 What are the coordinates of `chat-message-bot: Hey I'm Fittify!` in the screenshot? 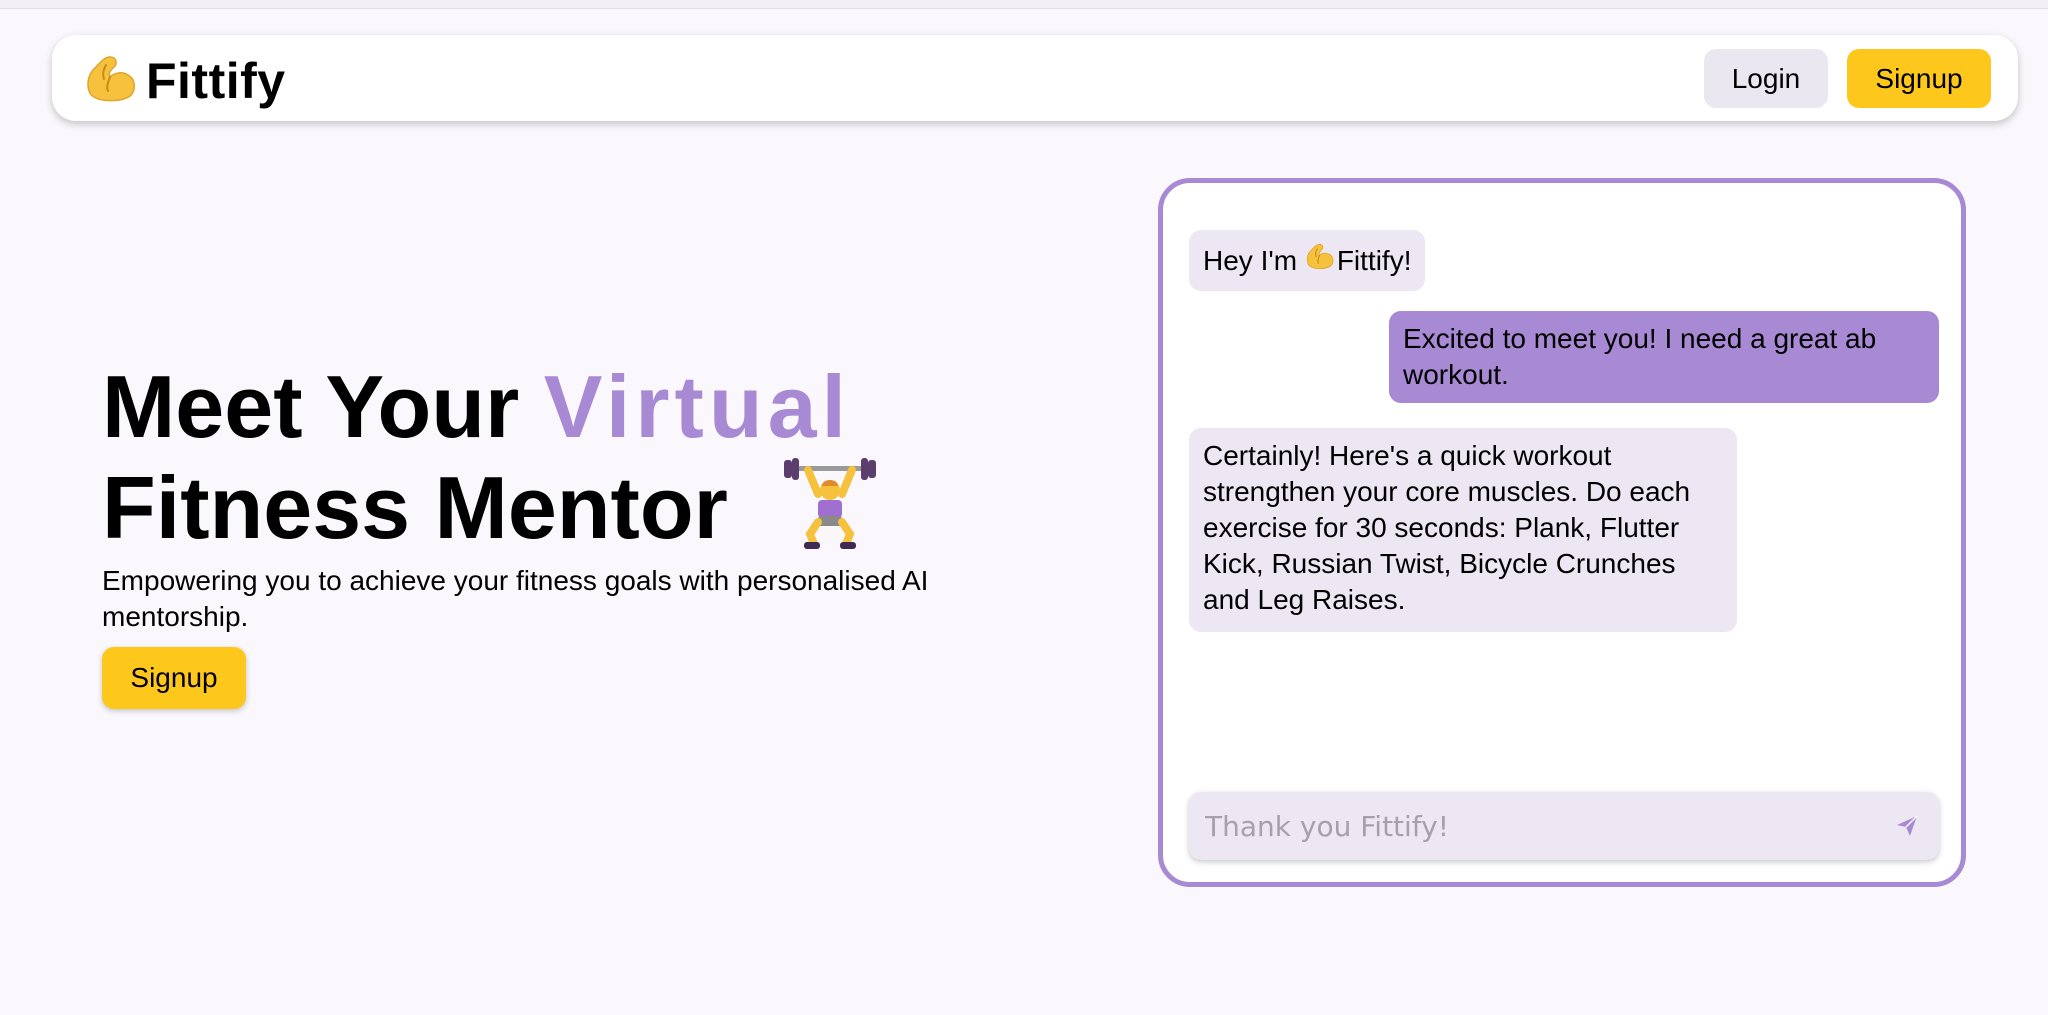 It's located at (1307, 260).